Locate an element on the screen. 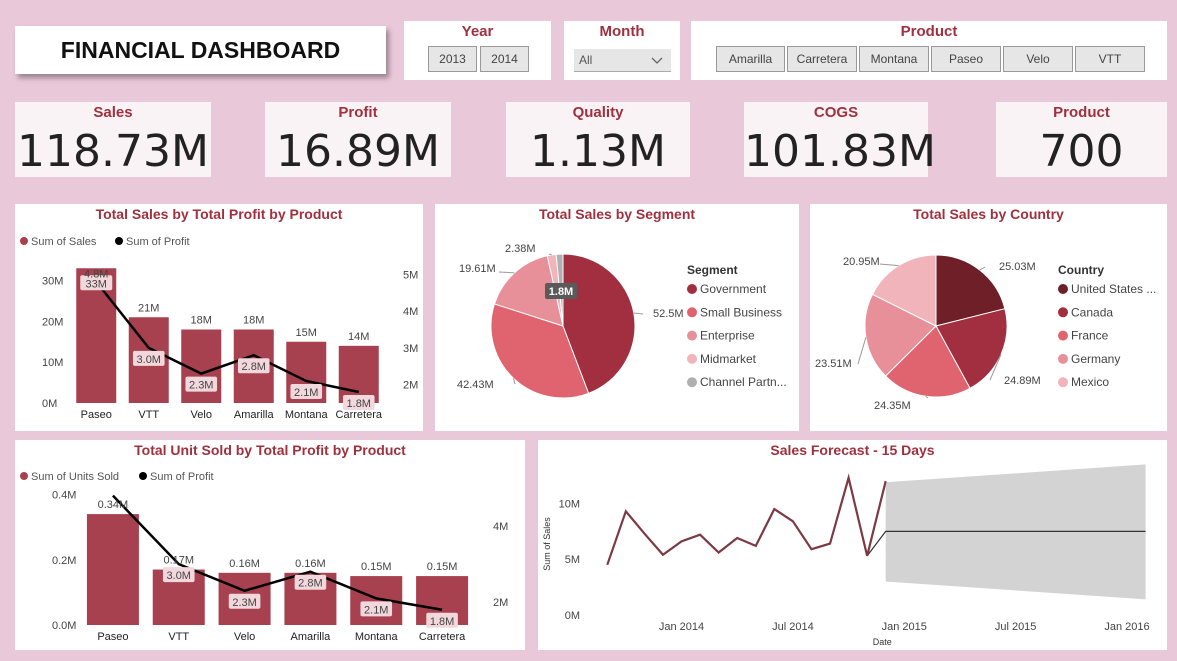  pie-data-label: 2.38M is located at coordinates (520, 249).